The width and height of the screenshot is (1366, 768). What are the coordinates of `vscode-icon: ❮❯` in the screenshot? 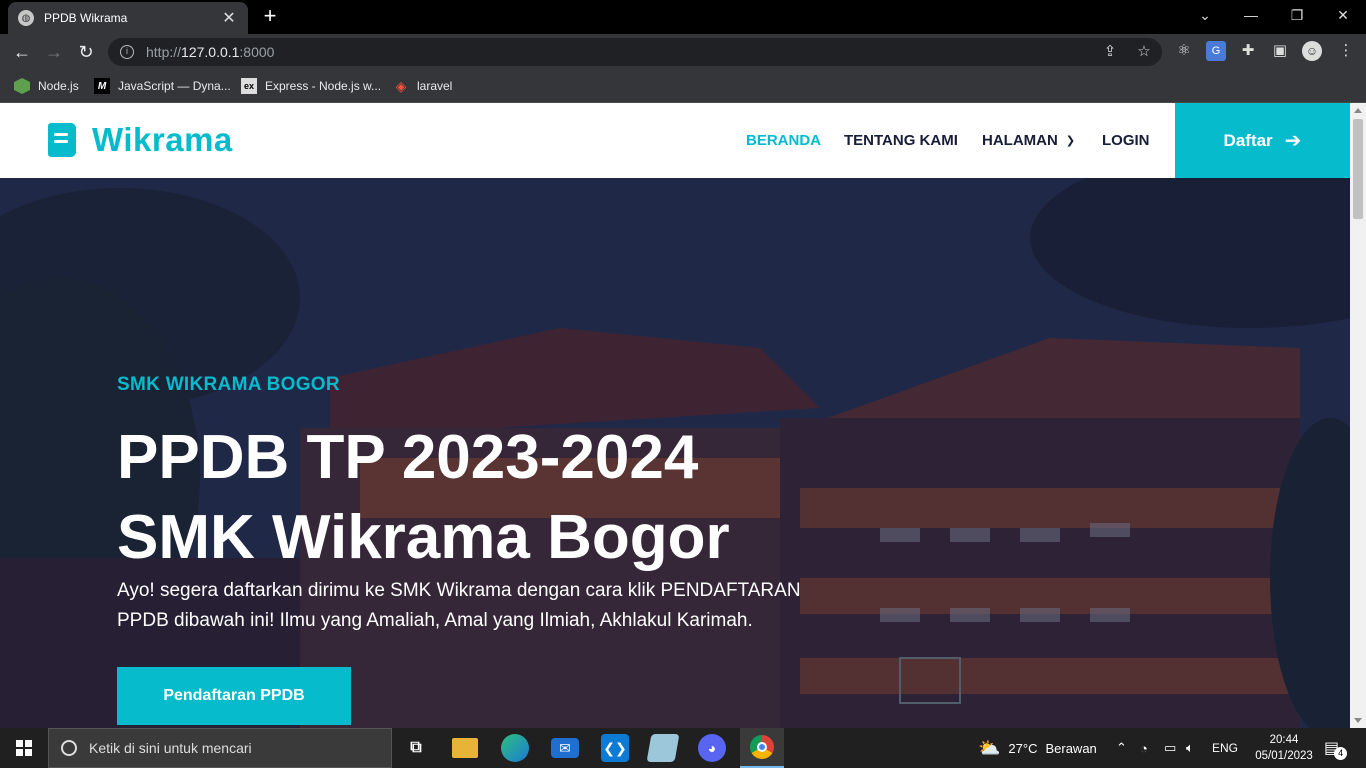 It's located at (615, 748).